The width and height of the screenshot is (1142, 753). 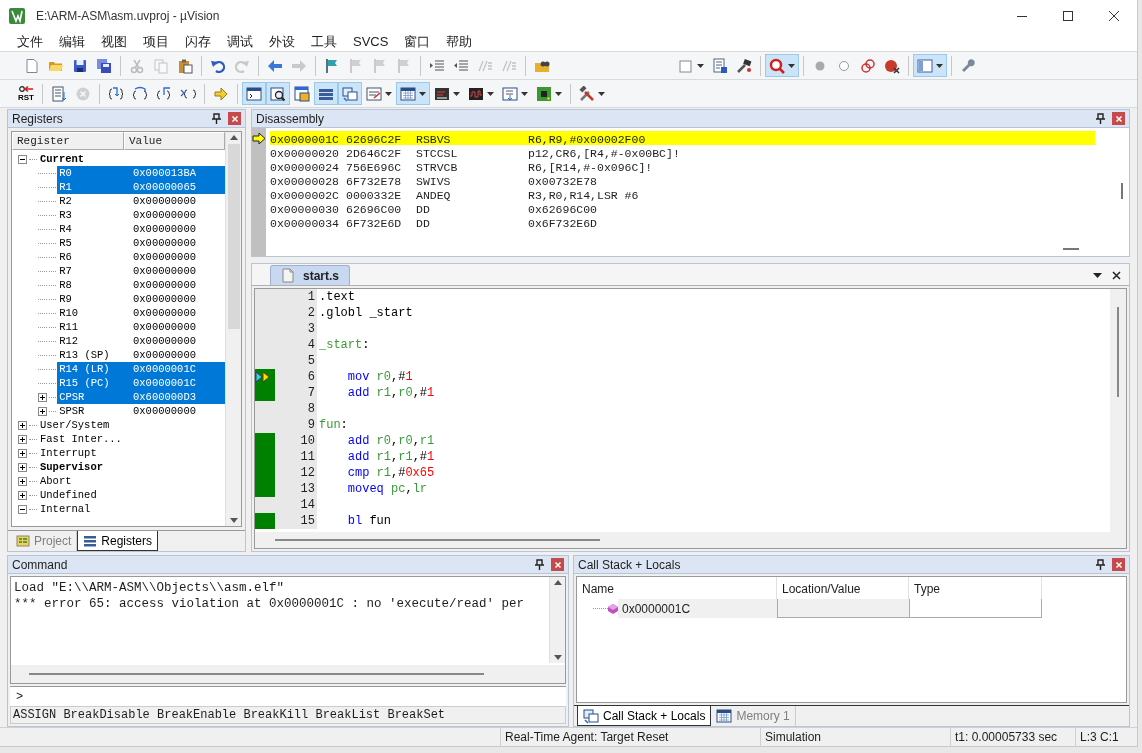 What do you see at coordinates (68, 453) in the screenshot?
I see `tree-node-label: Interrupt` at bounding box center [68, 453].